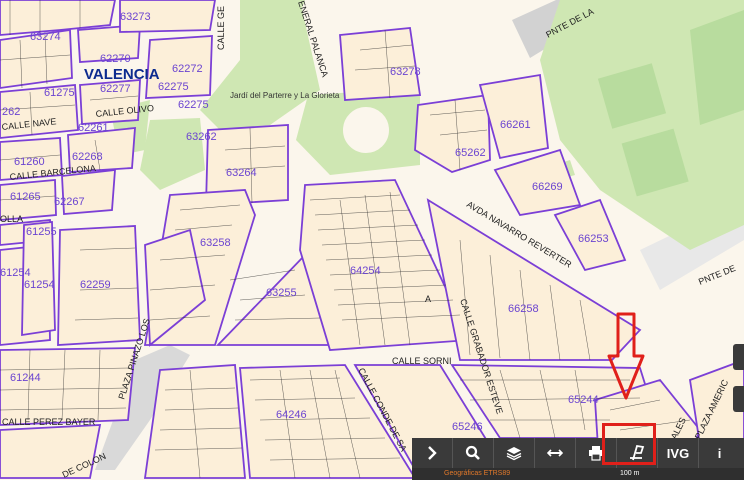 Image resolution: width=744 pixels, height=480 pixels. What do you see at coordinates (281, 293) in the screenshot?
I see `parcel-label: 63255` at bounding box center [281, 293].